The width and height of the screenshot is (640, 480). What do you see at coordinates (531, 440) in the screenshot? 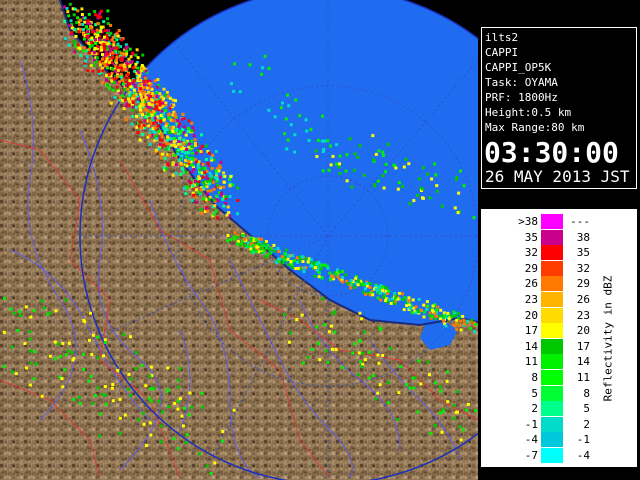
I see `legend-low-value: -4` at bounding box center [531, 440].